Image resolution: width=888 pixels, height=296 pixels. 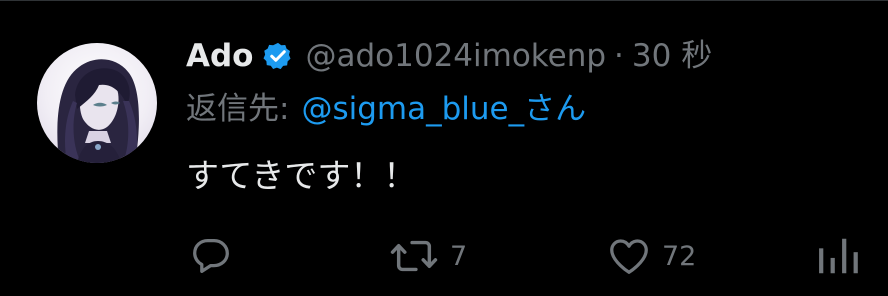 I want to click on repost-icon, so click(x=414, y=256).